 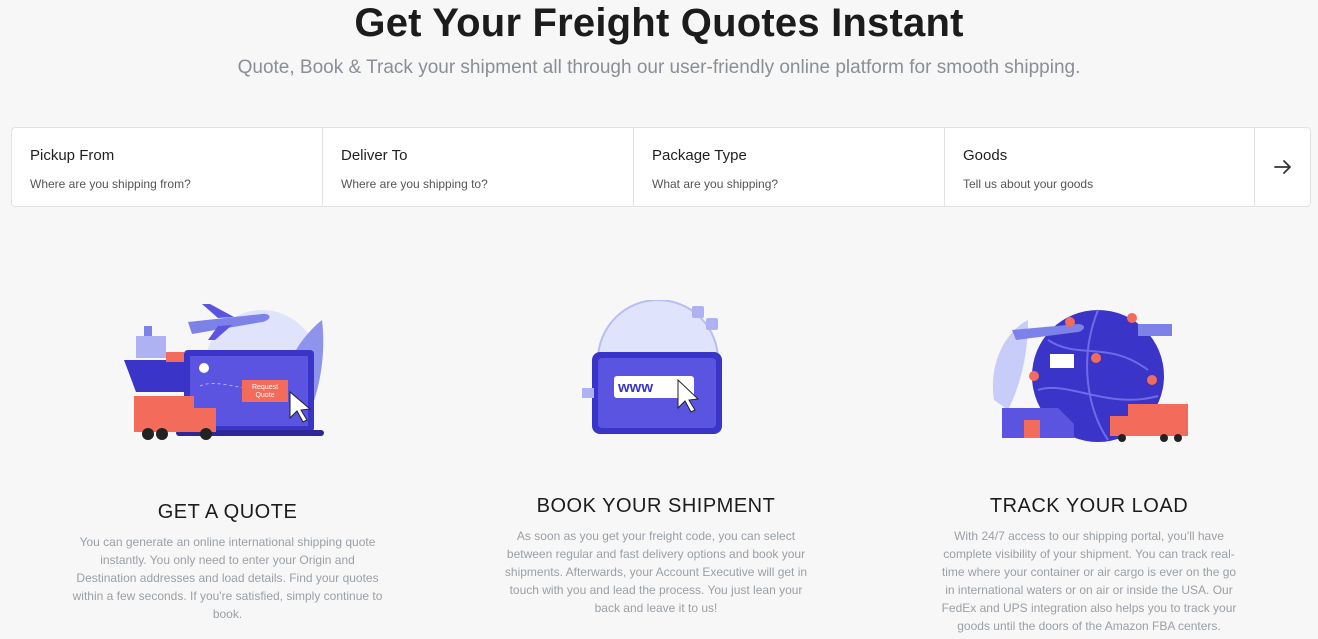 I want to click on pickup-from-input, so click(x=160, y=184).